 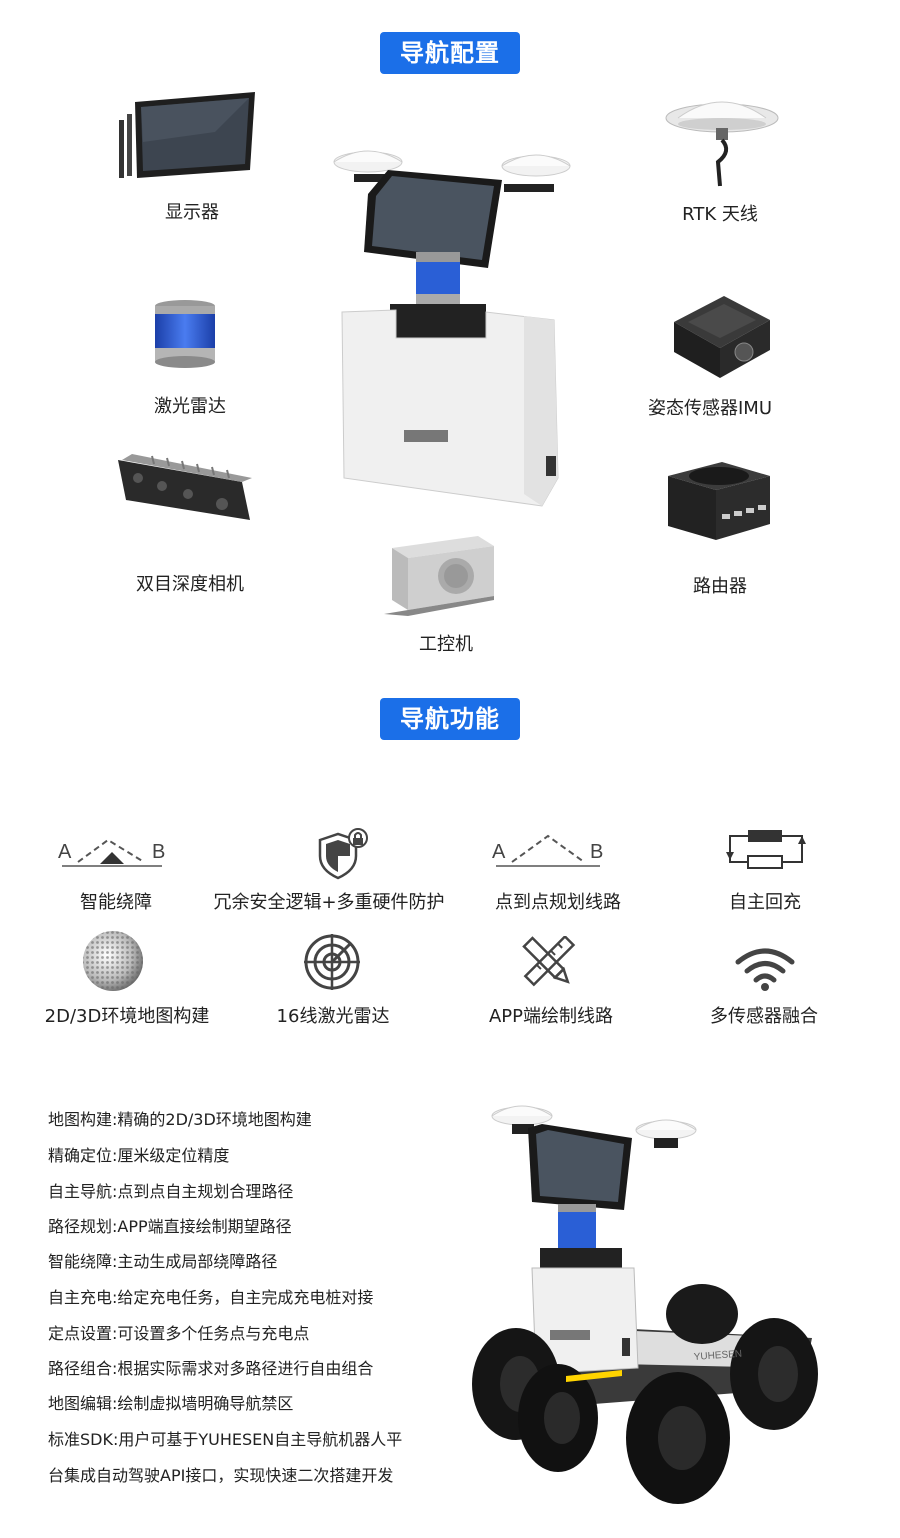 What do you see at coordinates (333, 1016) in the screenshot?
I see `feature-label: 16线激光雷达` at bounding box center [333, 1016].